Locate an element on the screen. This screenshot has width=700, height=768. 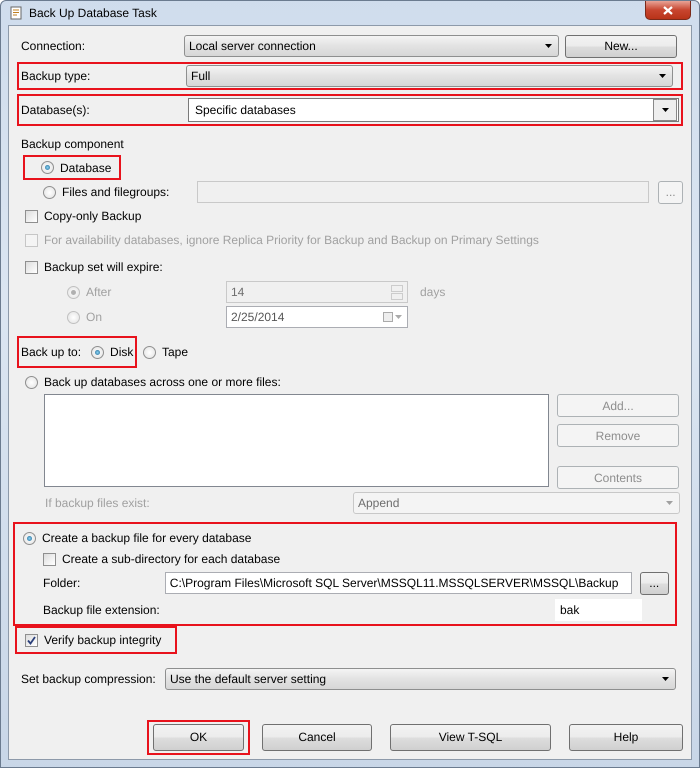
dialog-button: Cancel is located at coordinates (317, 737).